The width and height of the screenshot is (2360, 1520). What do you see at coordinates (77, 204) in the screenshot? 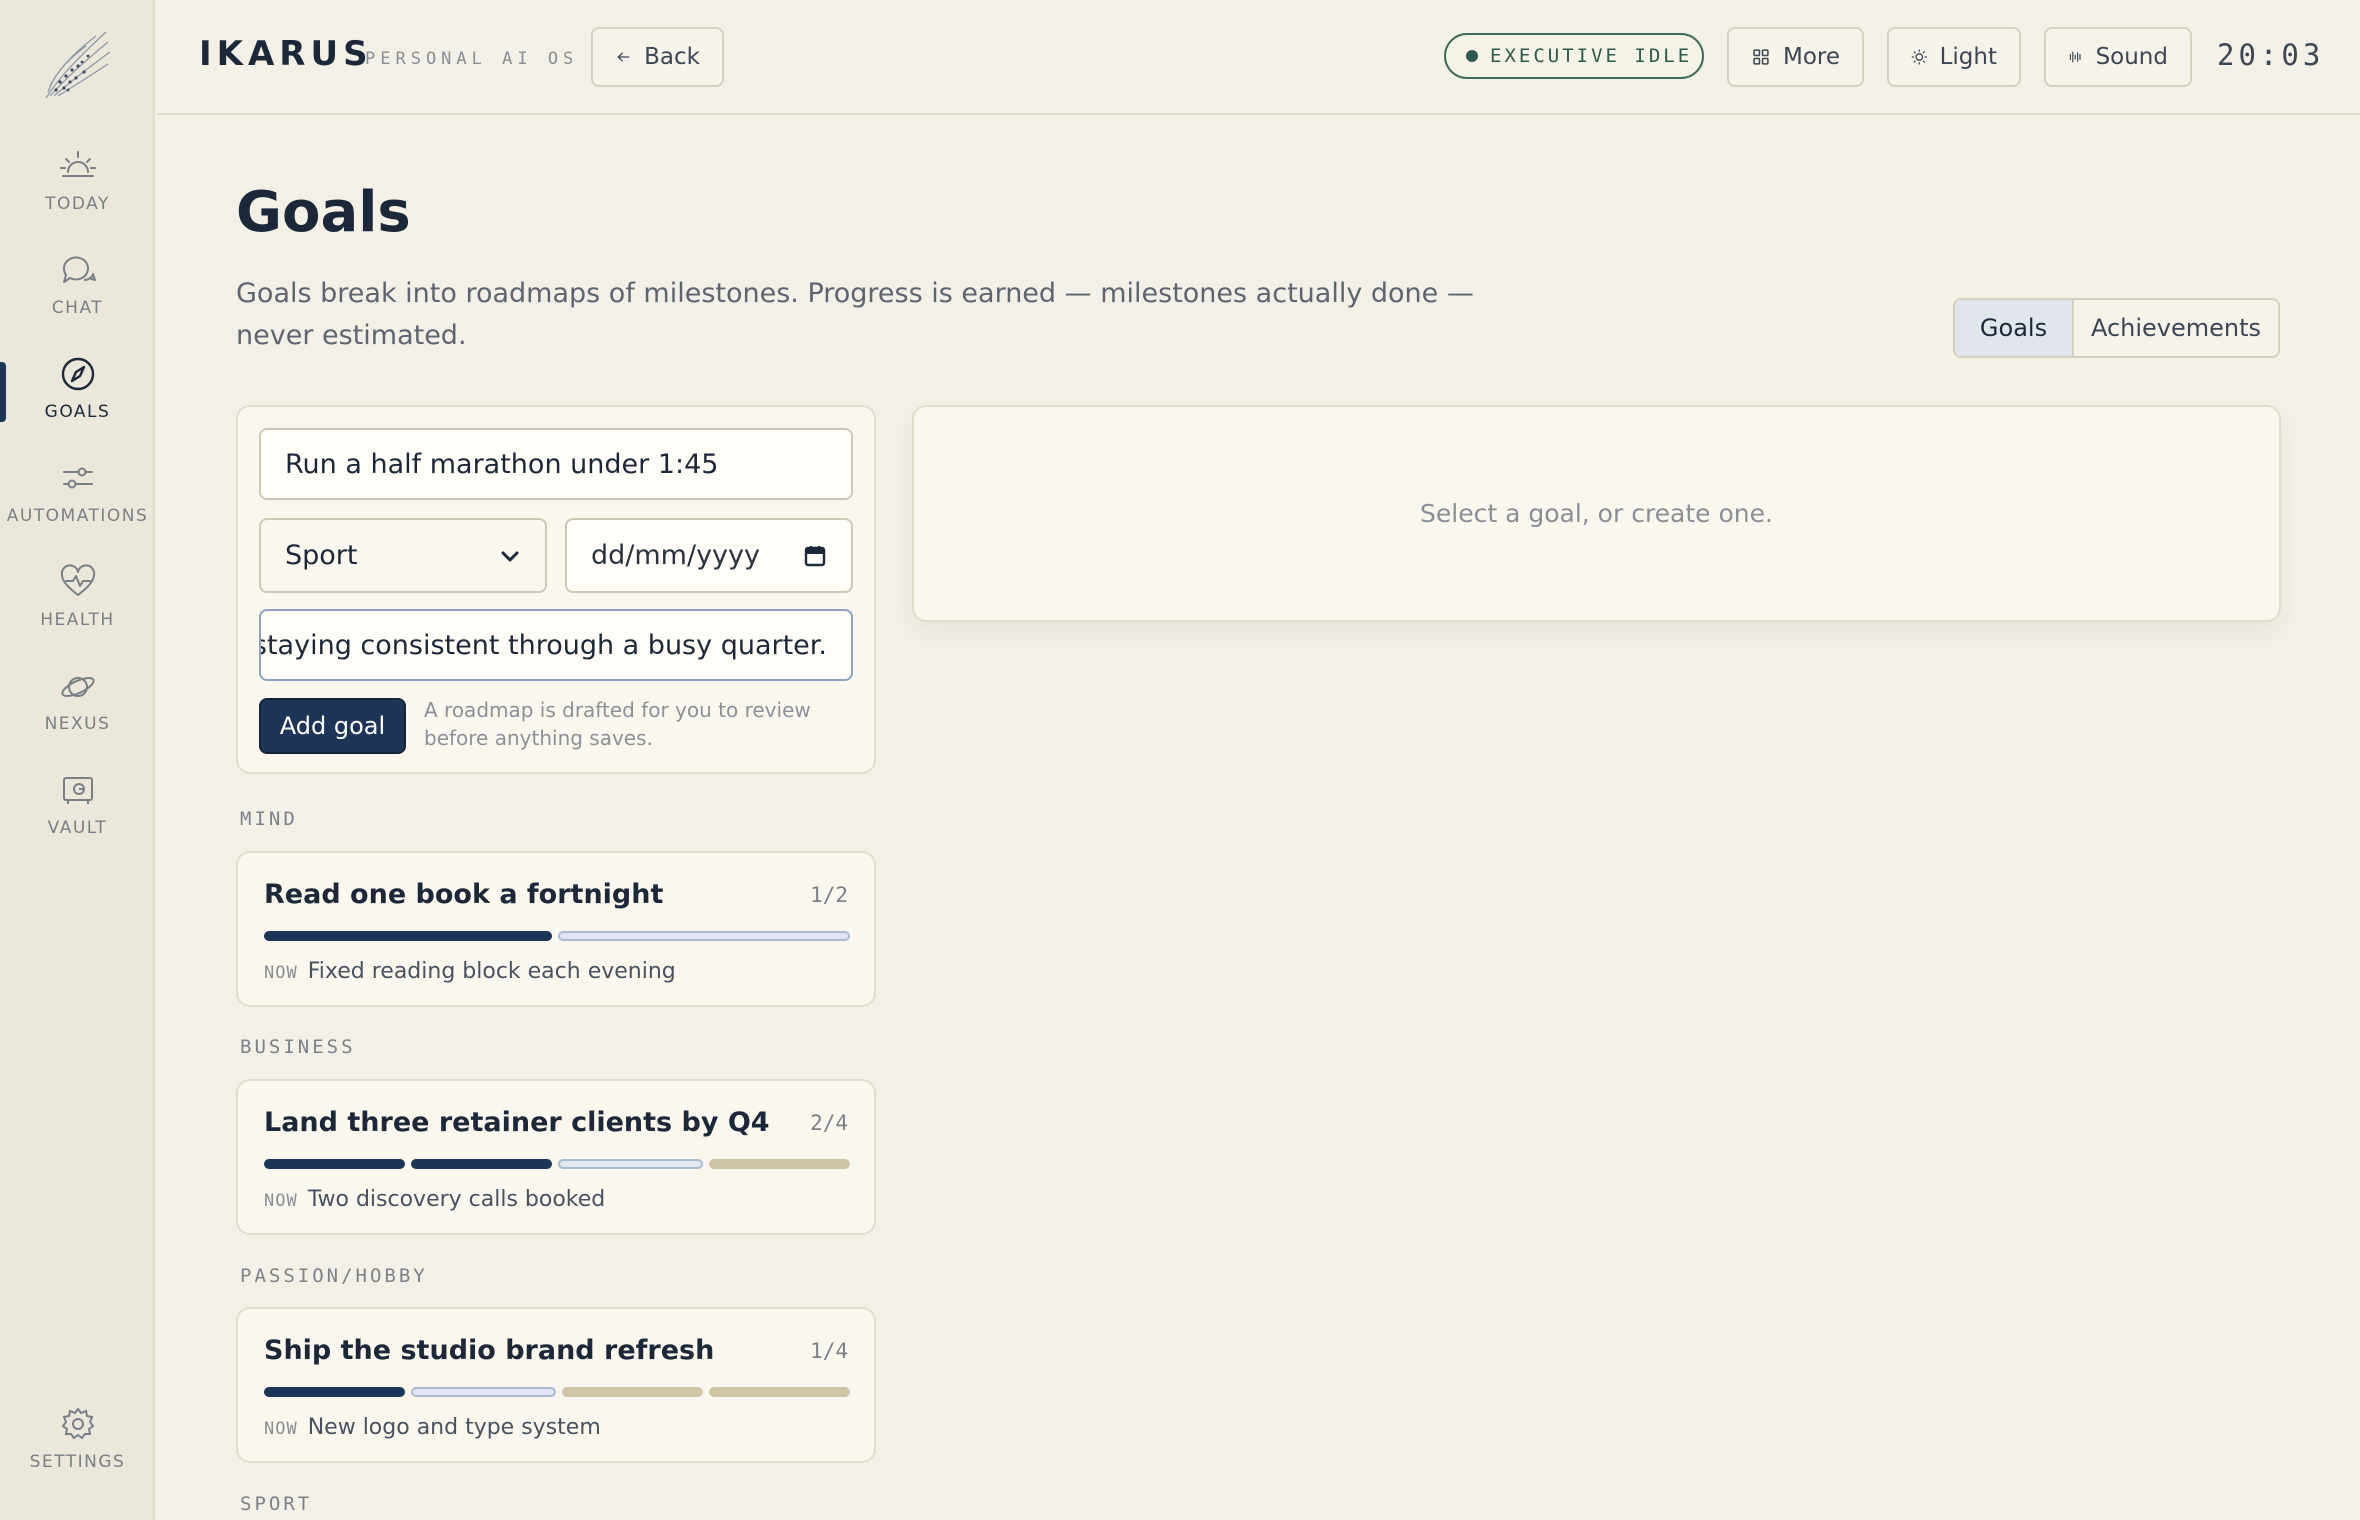
I see `sidebar-item-label: TODAY` at bounding box center [77, 204].